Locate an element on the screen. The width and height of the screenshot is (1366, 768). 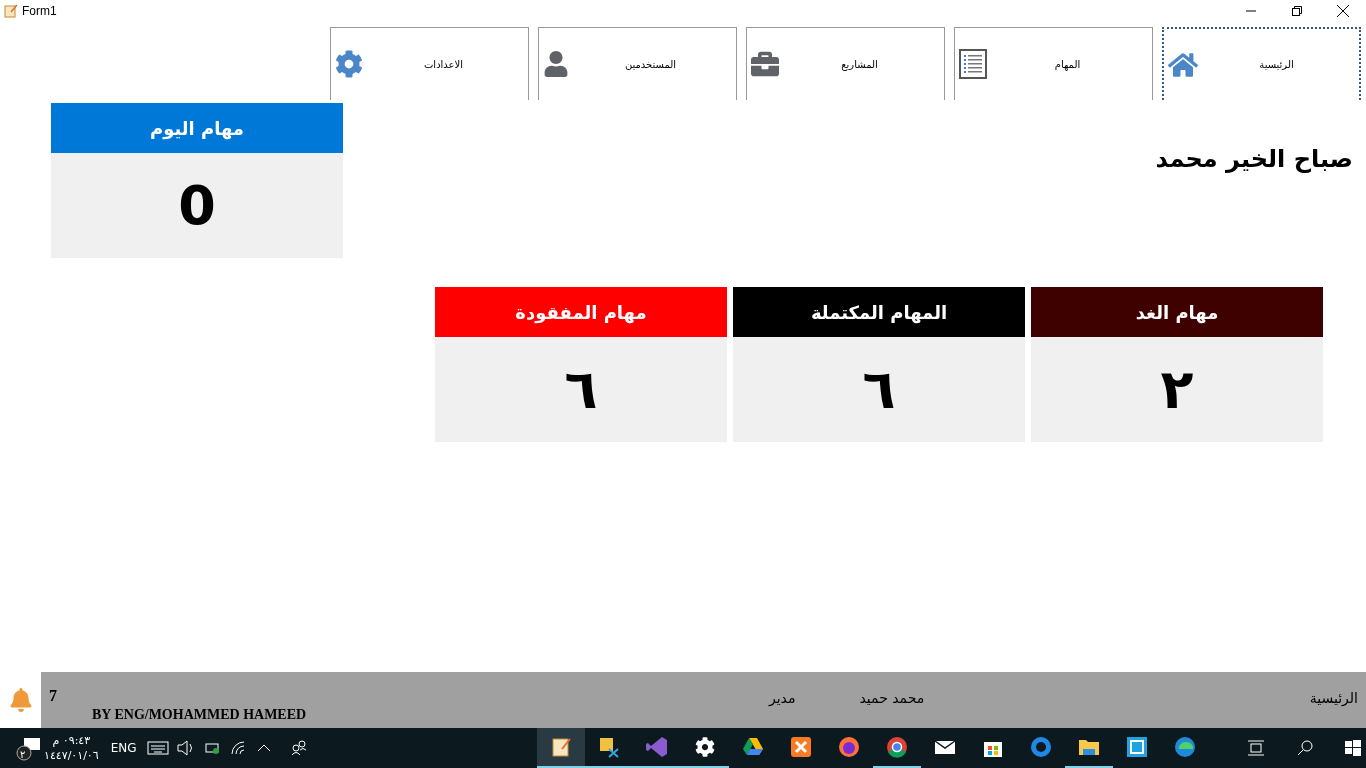
settings-icon is located at coordinates (704, 747).